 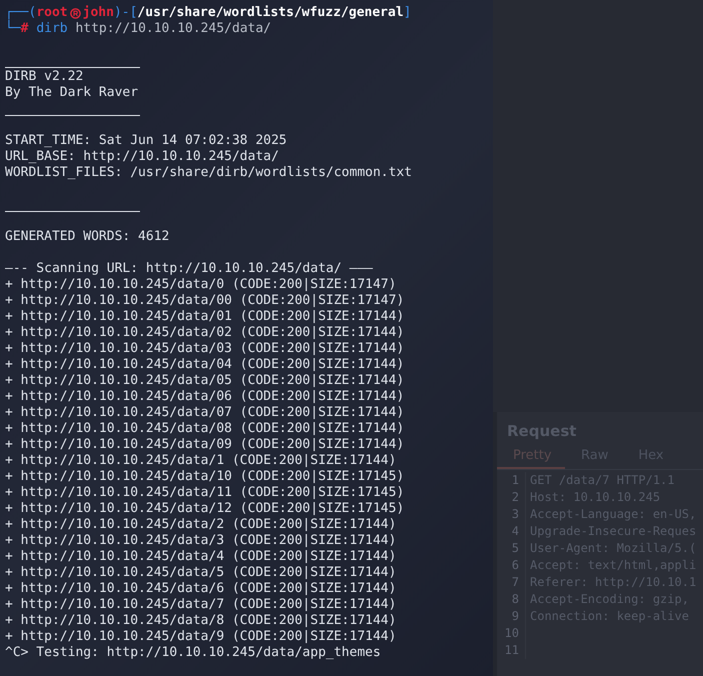 I want to click on scan-result-line: + http://10.10.10.245/data/06 (CODE:200|SIZE:17144), so click(x=204, y=397).